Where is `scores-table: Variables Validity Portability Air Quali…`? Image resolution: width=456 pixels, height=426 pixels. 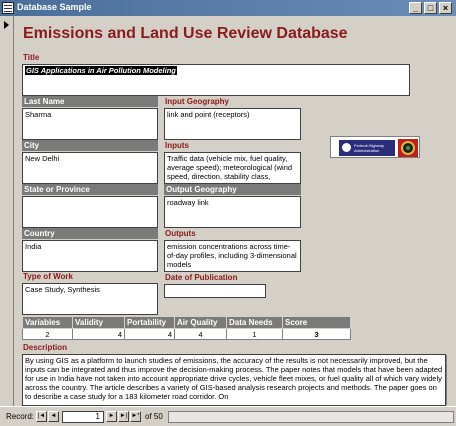 scores-table: Variables Validity Portability Air Quali… is located at coordinates (186, 328).